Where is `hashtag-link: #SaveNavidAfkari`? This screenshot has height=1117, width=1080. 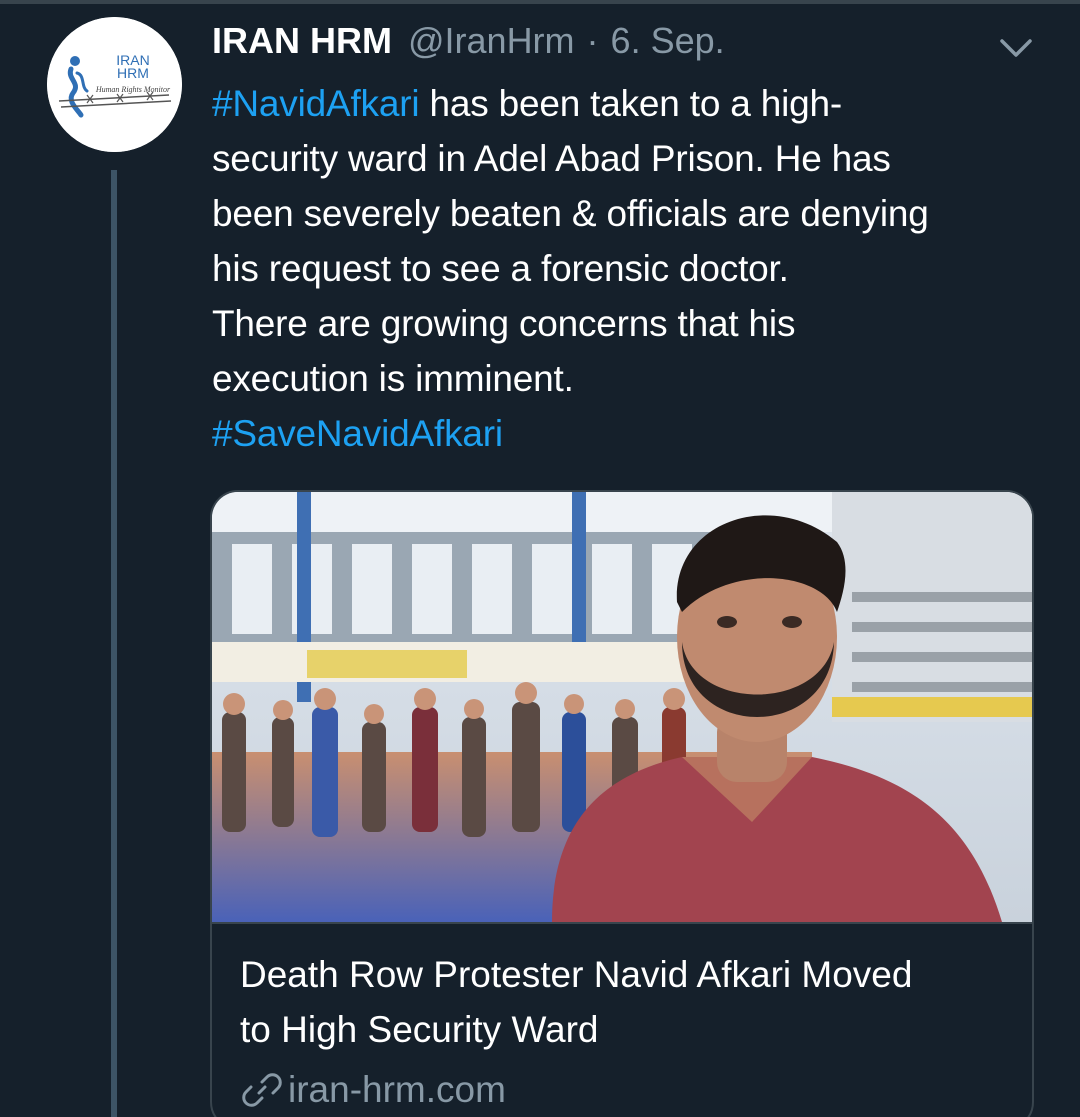
hashtag-link: #SaveNavidAfkari is located at coordinates (357, 433).